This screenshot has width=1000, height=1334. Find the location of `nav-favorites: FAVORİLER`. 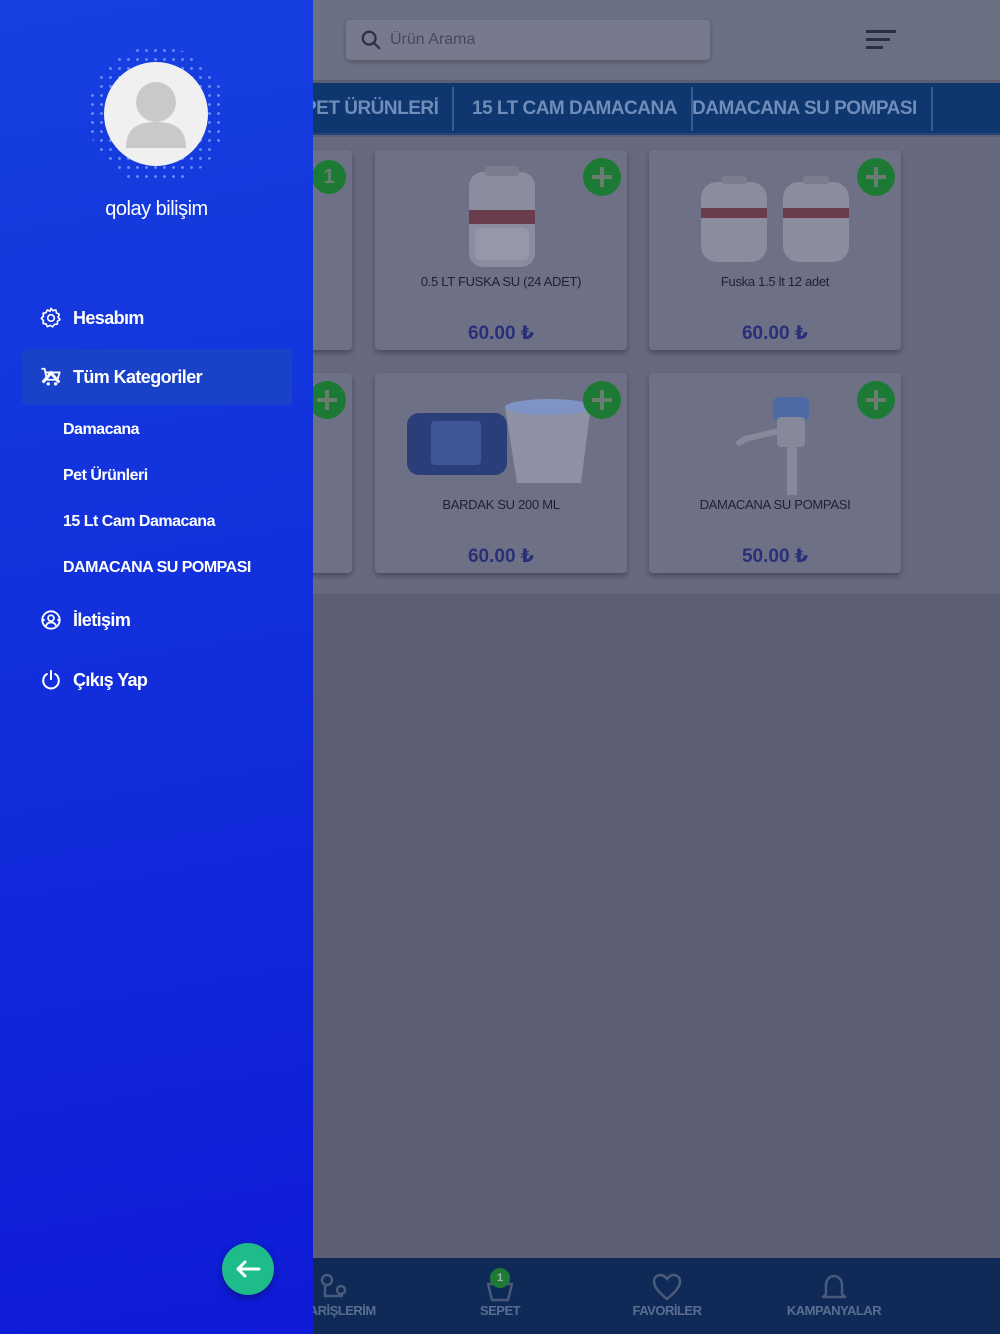

nav-favorites: FAVORİLER is located at coordinates (667, 1296).